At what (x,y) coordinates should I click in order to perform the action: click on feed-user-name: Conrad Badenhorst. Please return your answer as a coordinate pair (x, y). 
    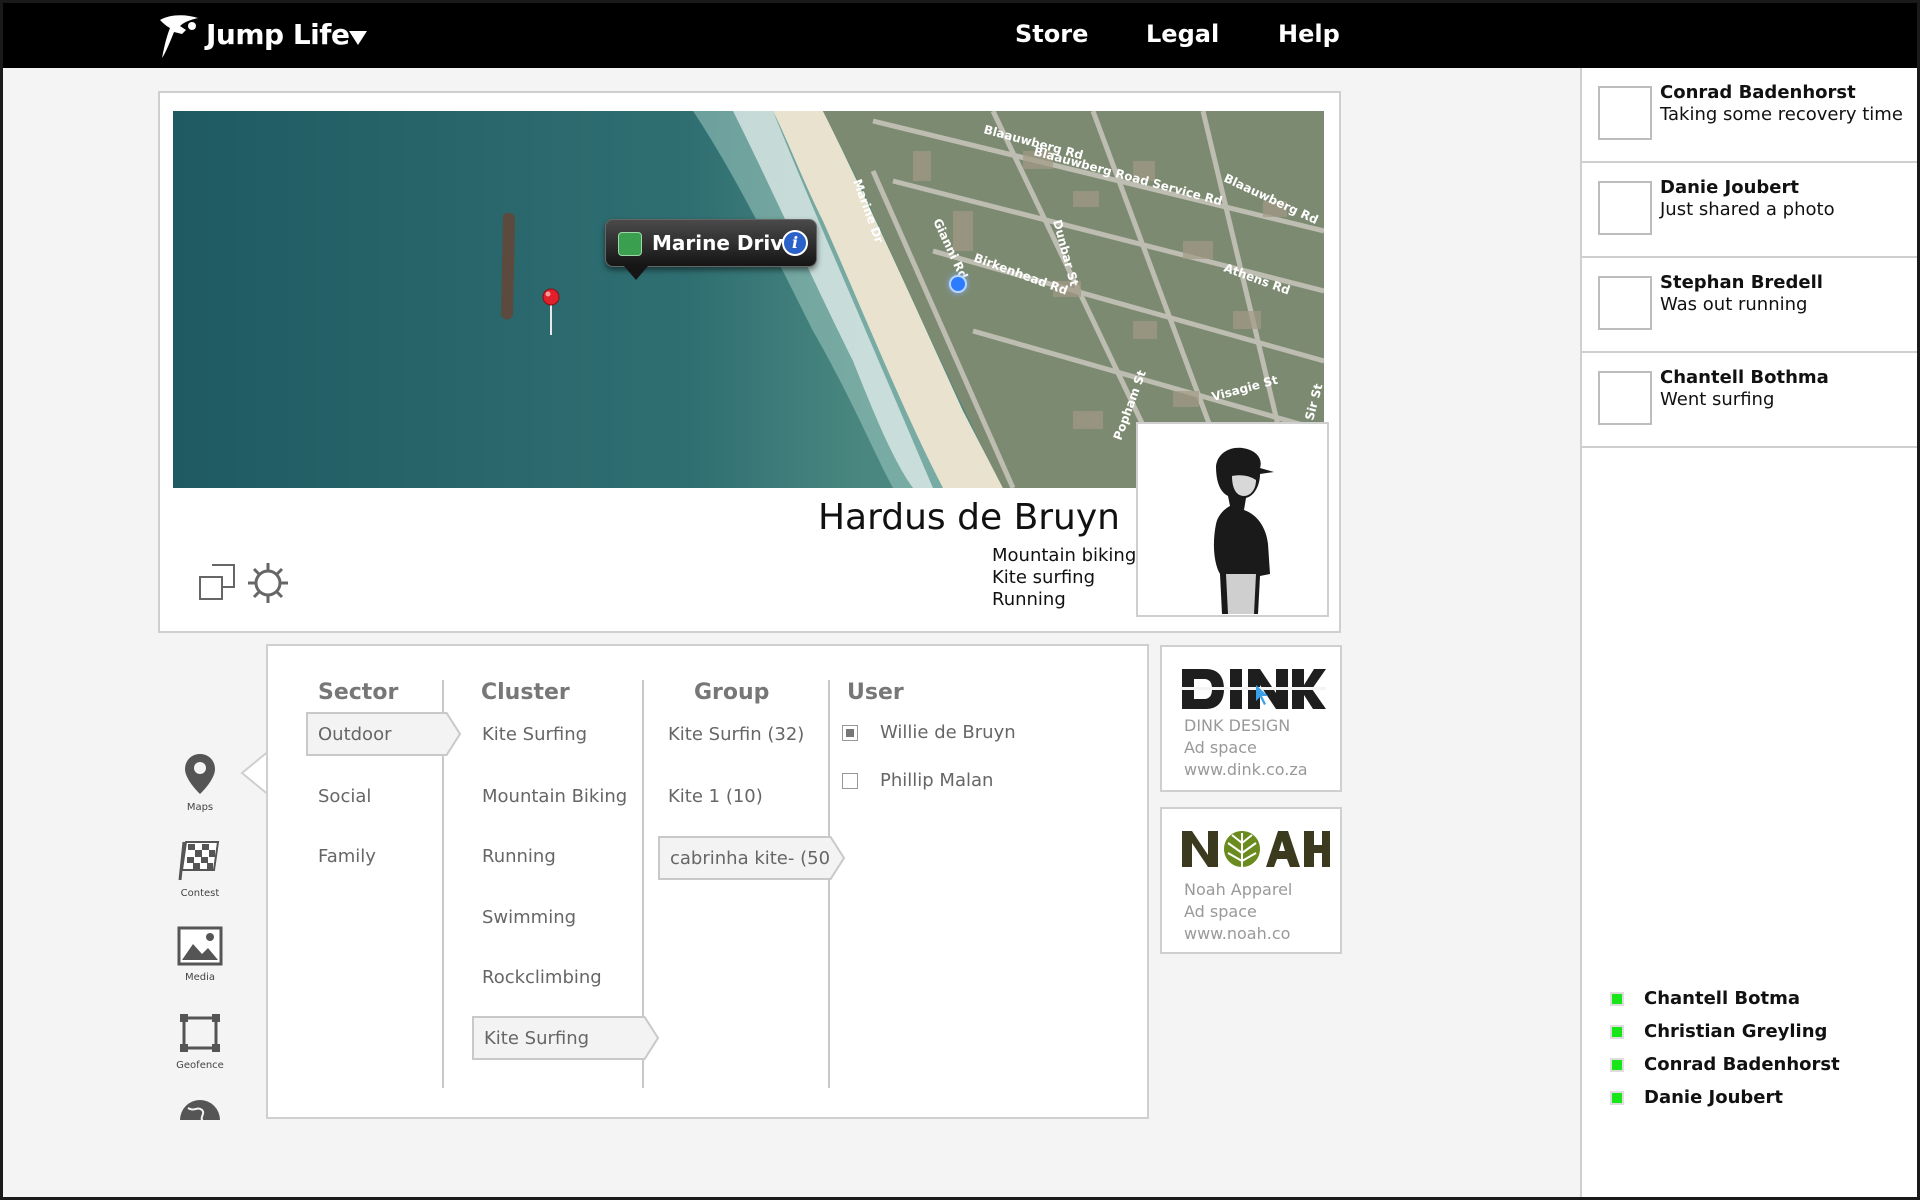
    Looking at the image, I should click on (1758, 92).